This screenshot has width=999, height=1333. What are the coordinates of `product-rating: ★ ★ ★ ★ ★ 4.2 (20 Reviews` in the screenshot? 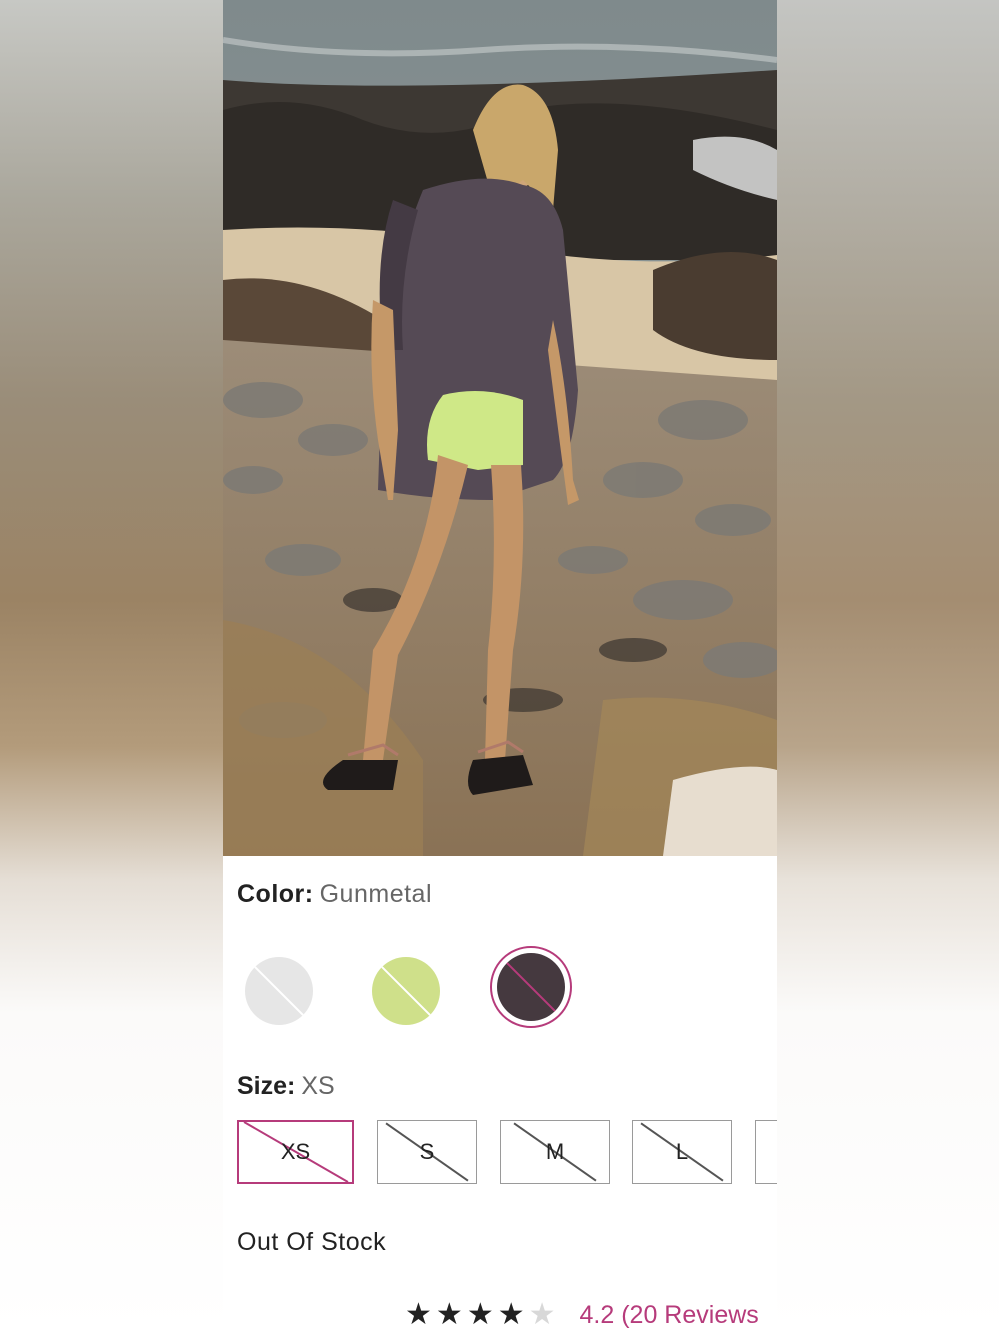 It's located at (582, 1315).